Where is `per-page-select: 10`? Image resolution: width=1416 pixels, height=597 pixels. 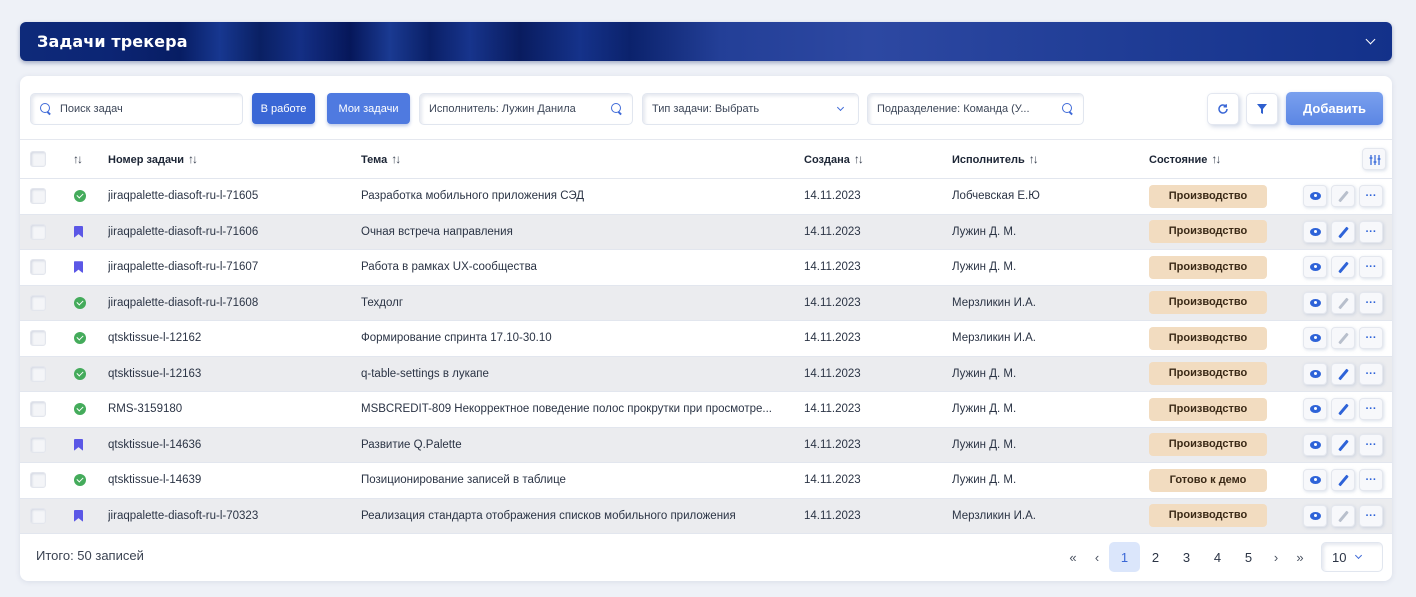
per-page-select: 10 is located at coordinates (1352, 557).